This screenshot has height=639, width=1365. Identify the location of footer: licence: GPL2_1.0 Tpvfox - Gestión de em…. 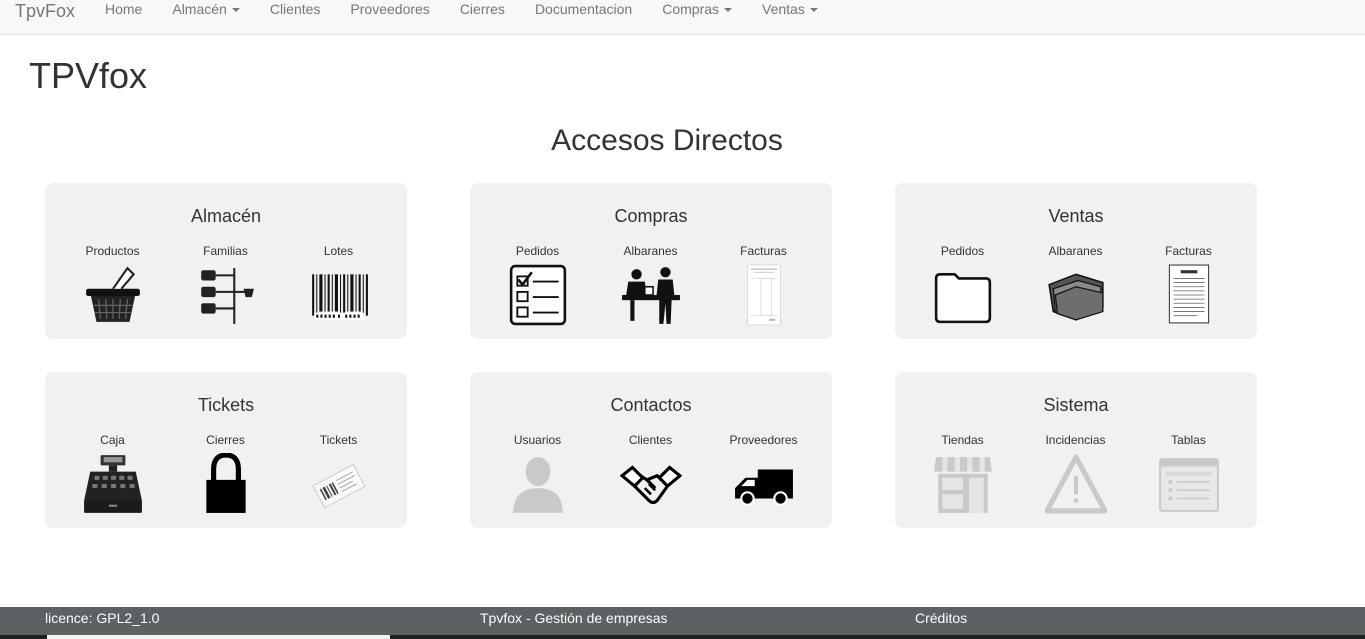
(682, 623).